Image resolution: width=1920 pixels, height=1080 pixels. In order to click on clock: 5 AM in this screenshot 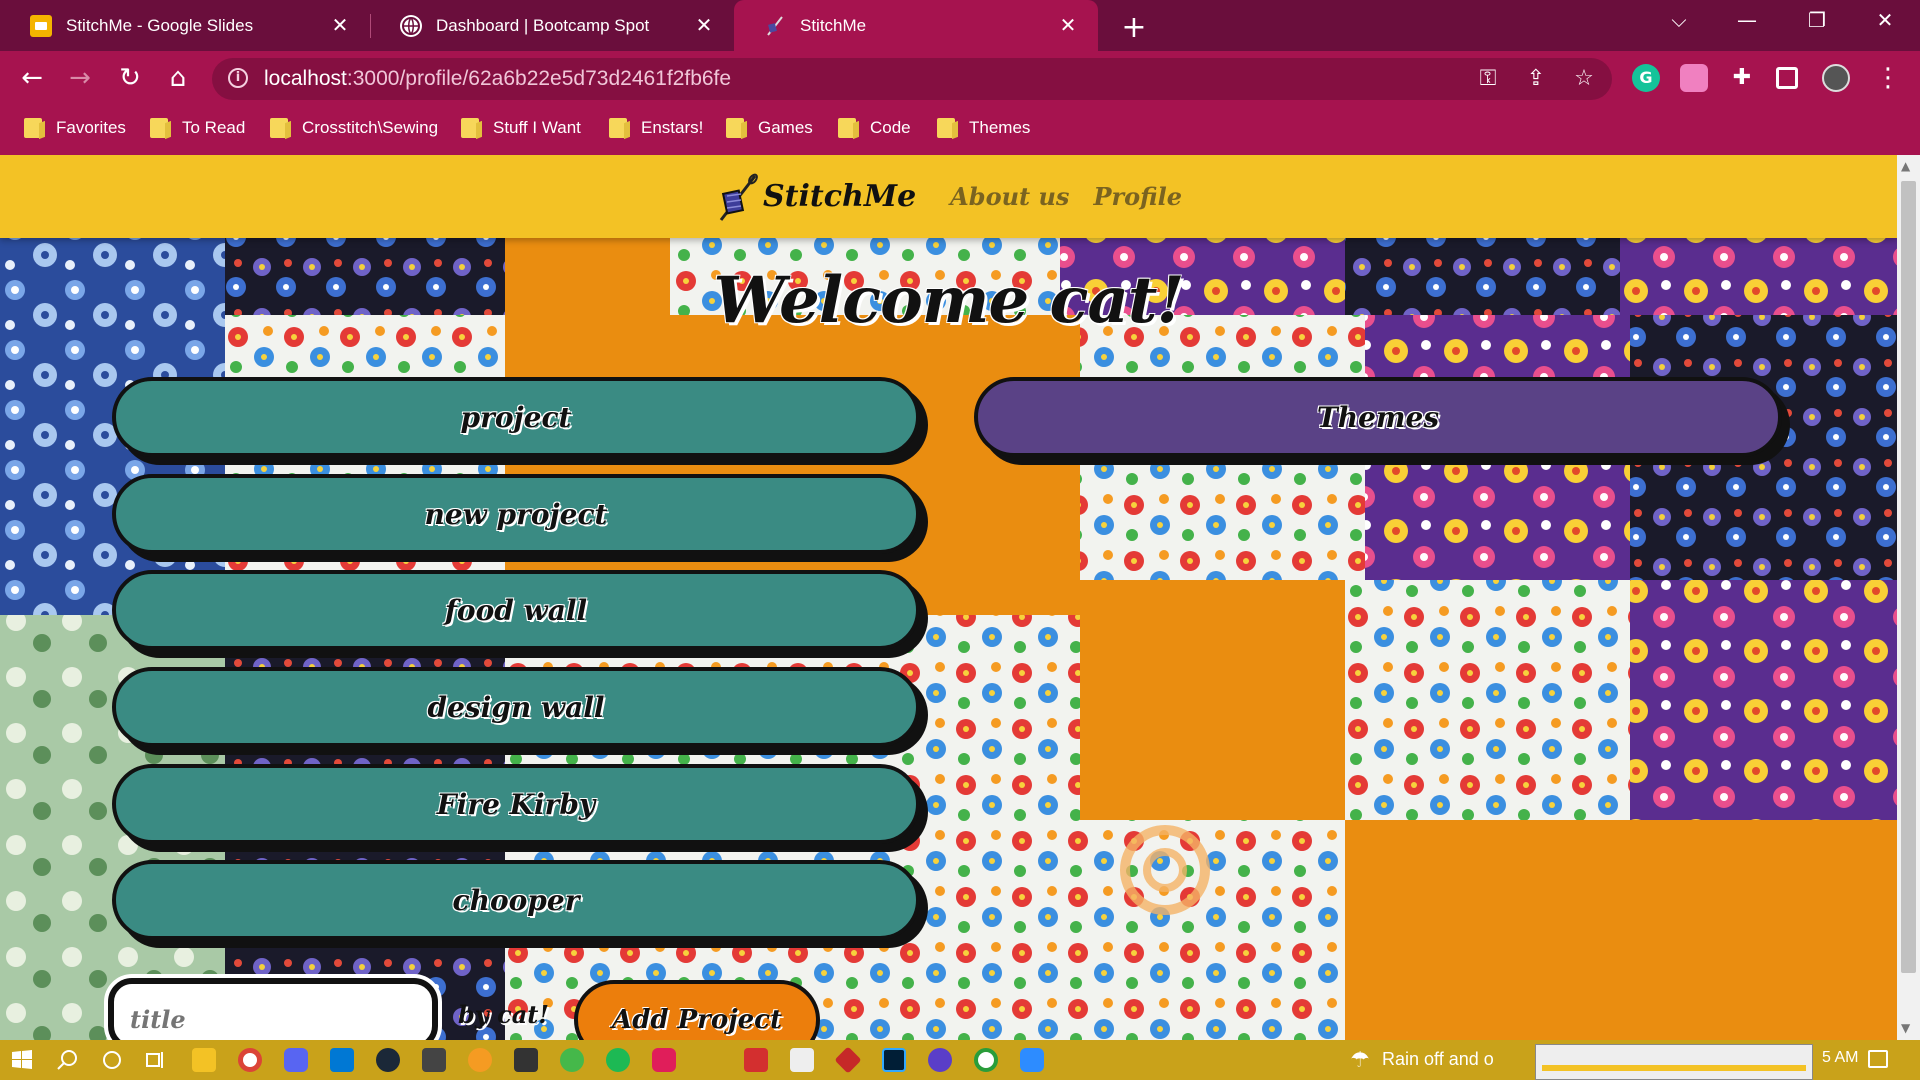, I will do `click(1840, 1058)`.